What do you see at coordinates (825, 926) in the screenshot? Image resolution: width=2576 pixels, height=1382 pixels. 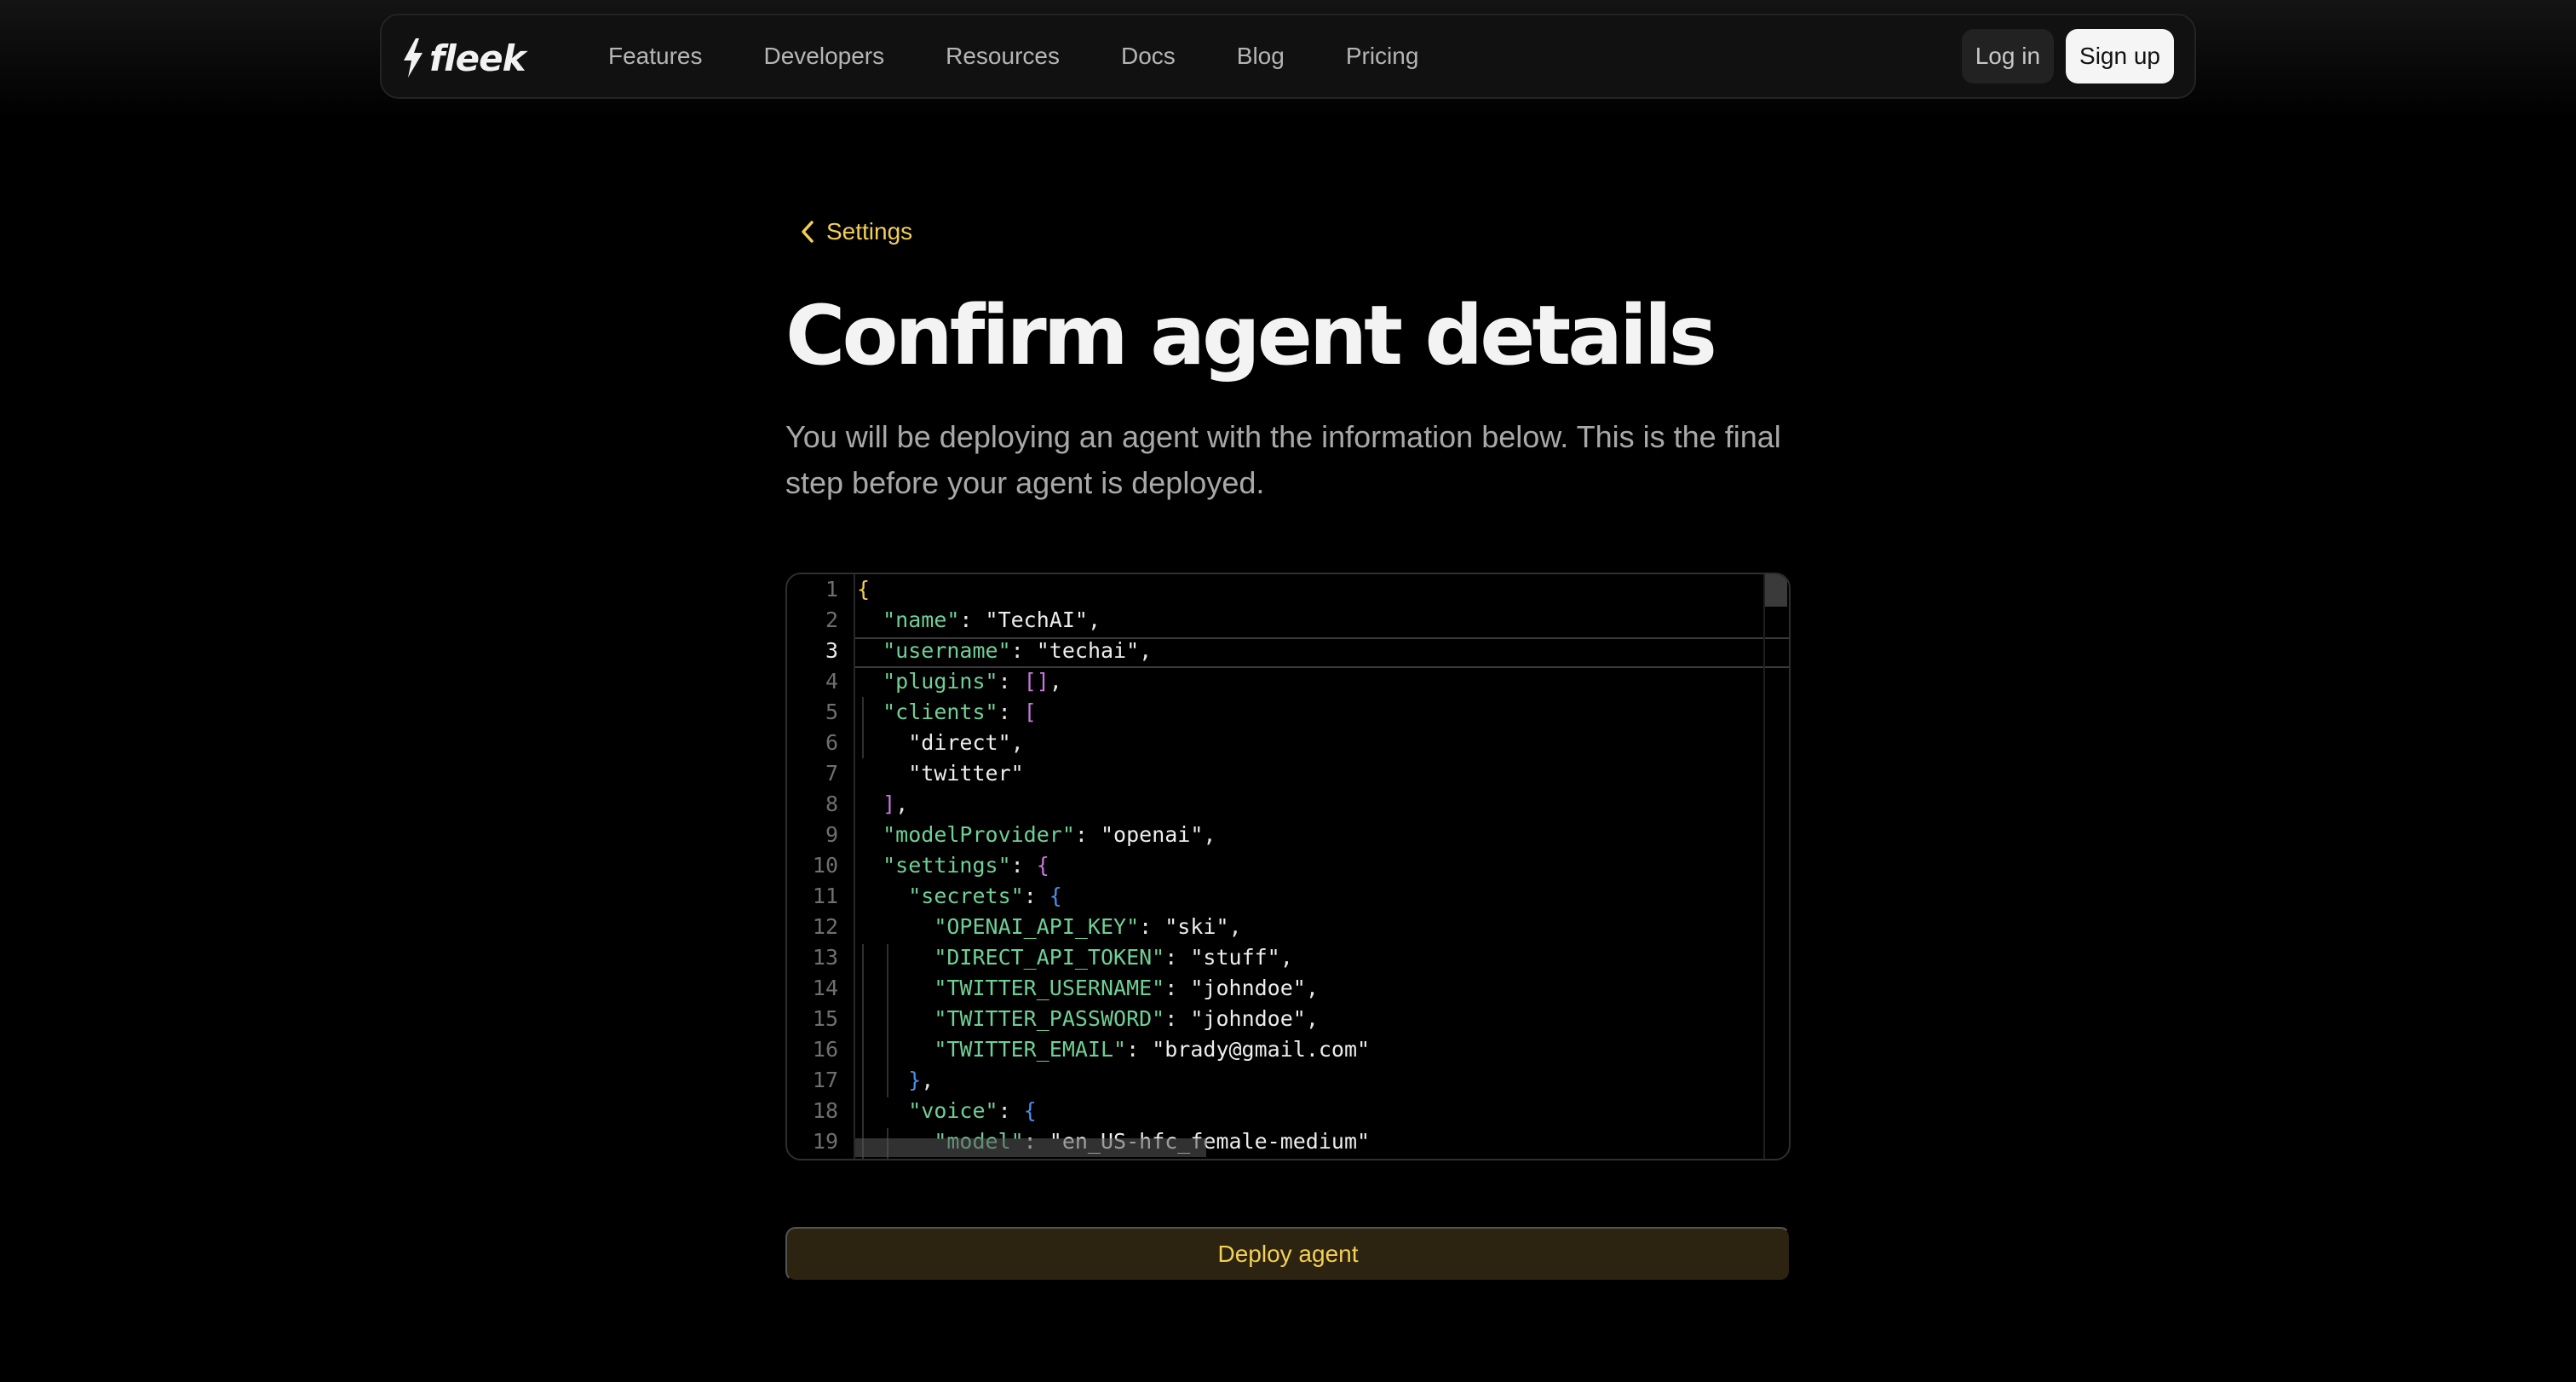 I see `line-number: 12` at bounding box center [825, 926].